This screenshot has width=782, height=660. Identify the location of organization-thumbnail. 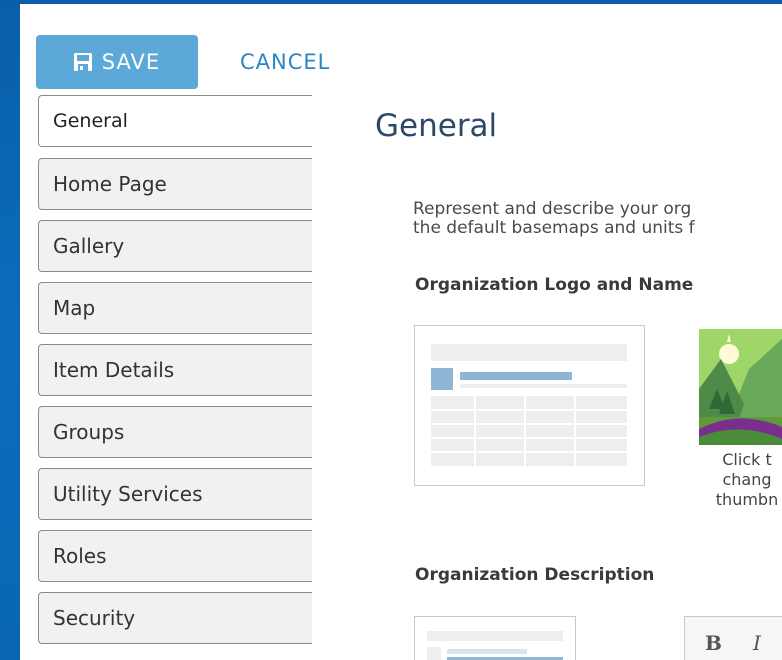
(740, 387).